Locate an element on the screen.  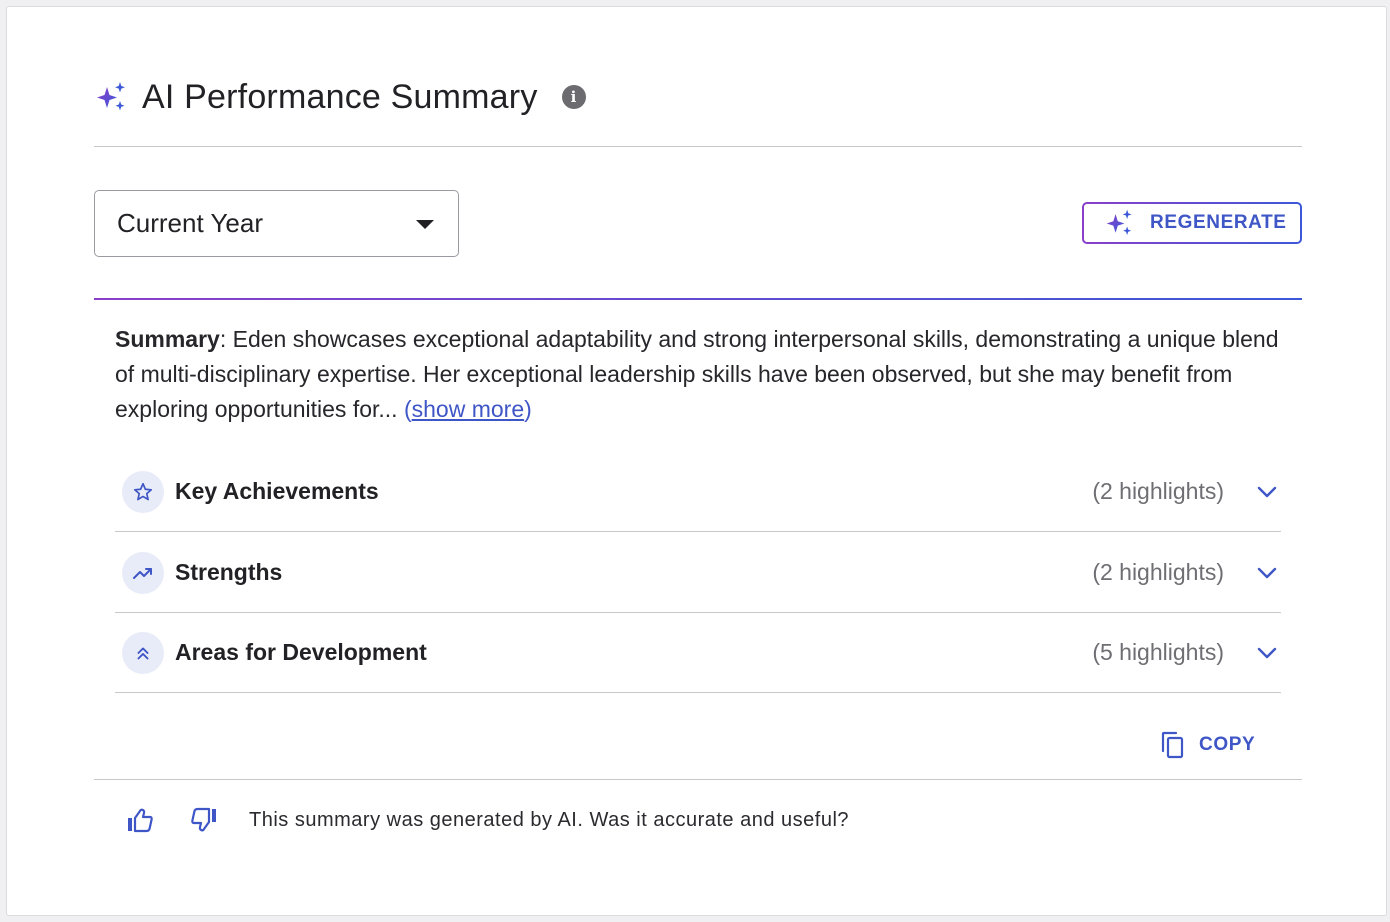
show-more-link: show more is located at coordinates (468, 409).